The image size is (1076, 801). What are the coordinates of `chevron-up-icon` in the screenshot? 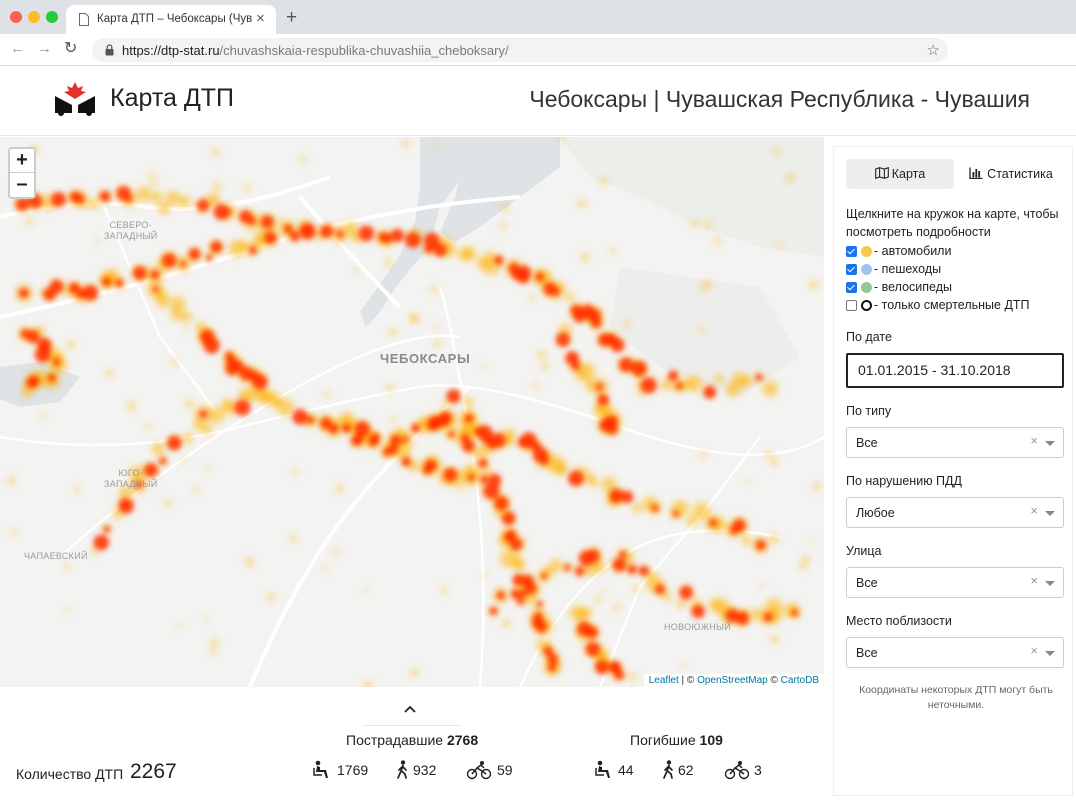 It's located at (410, 709).